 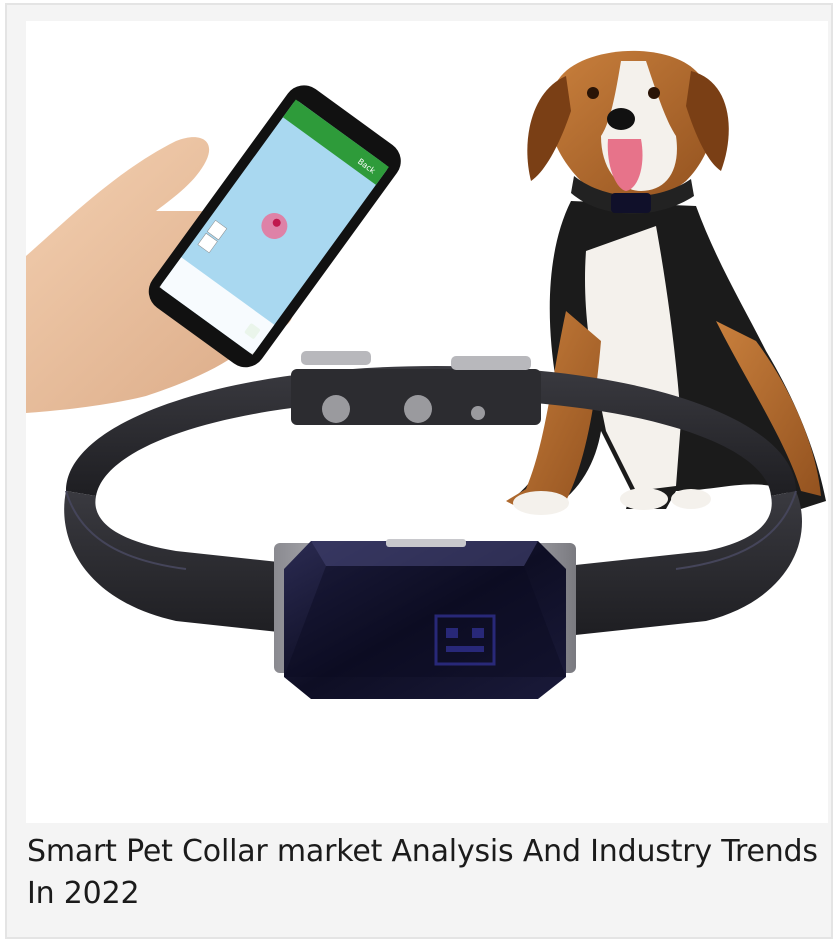 I want to click on gps-tracker, so click(x=425, y=619).